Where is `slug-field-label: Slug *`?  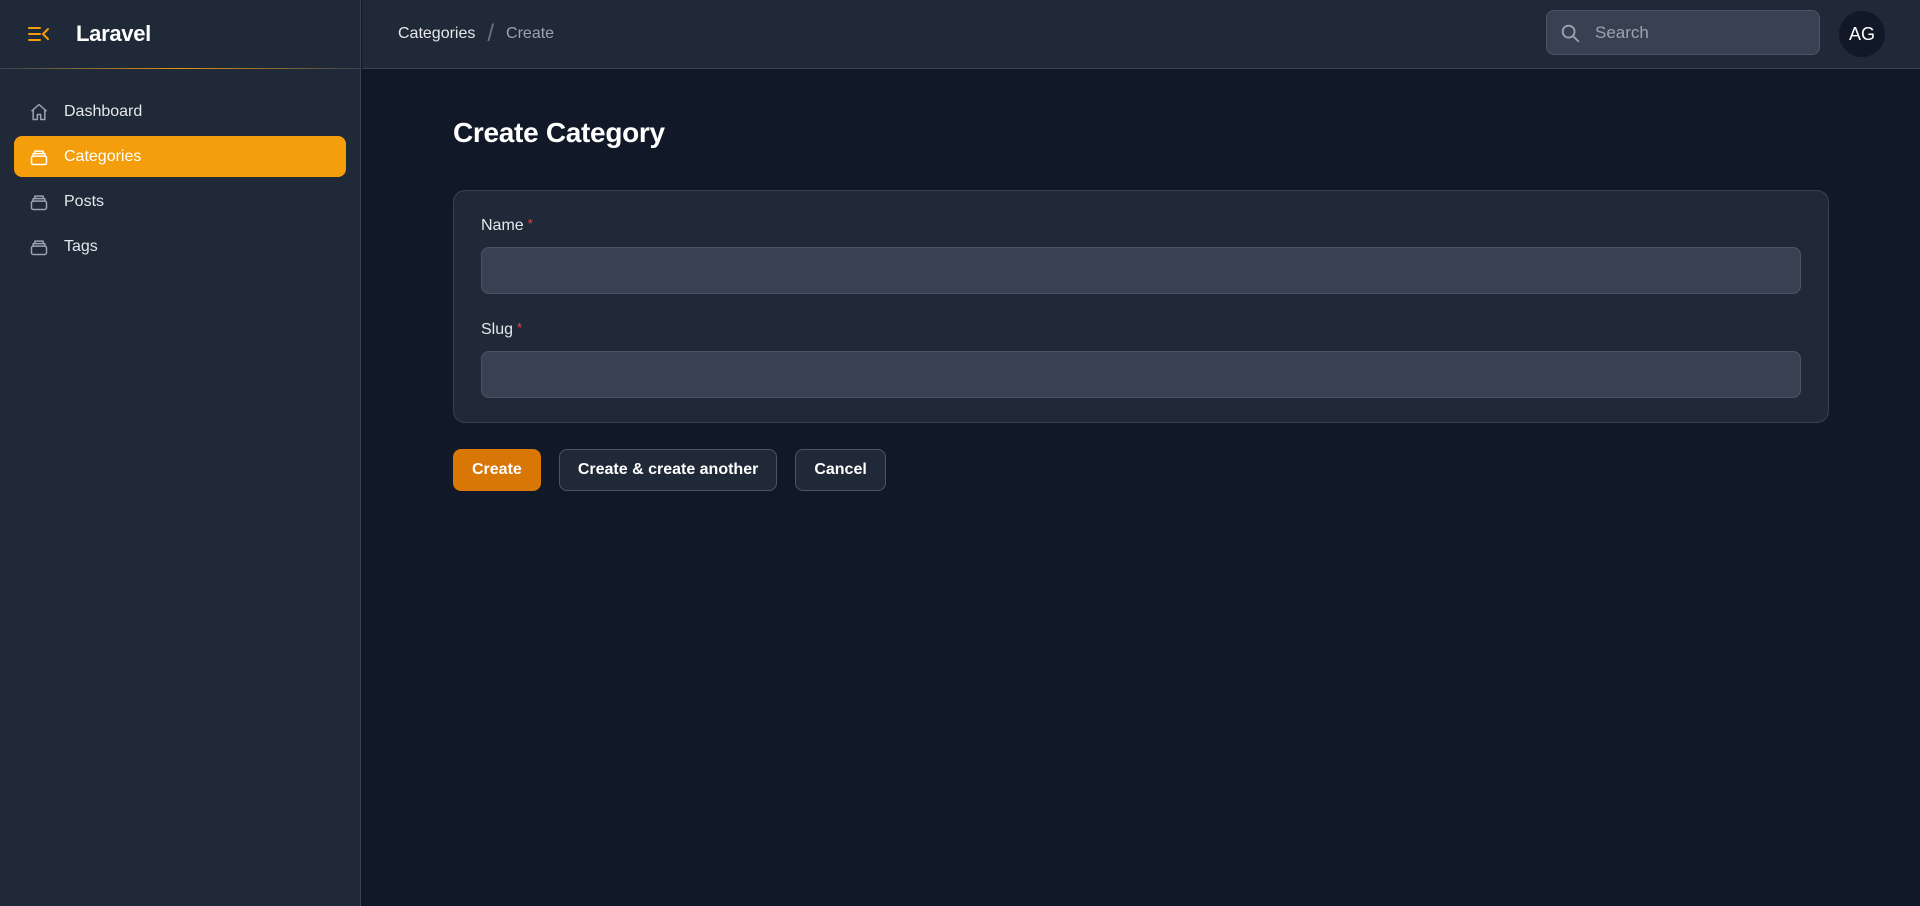 slug-field-label: Slug * is located at coordinates (1141, 330).